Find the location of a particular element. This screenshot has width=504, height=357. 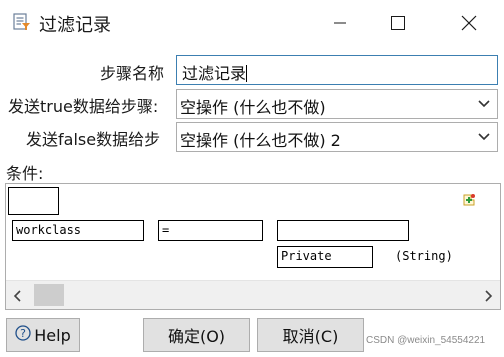

ok-label: 确定(O) is located at coordinates (196, 336).